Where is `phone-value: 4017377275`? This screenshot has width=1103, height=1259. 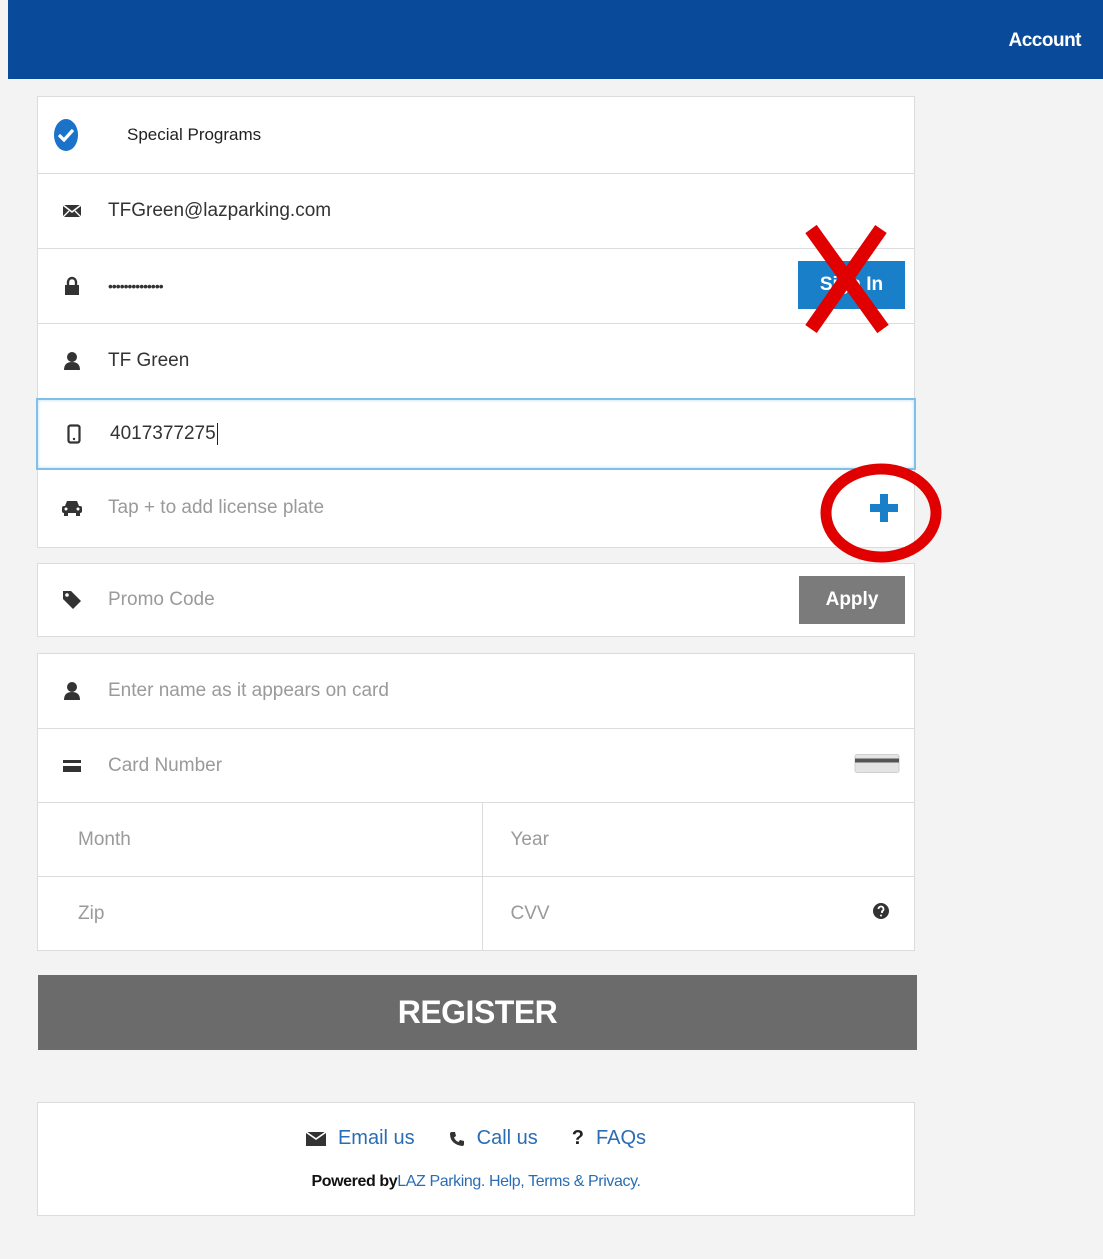
phone-value: 4017377275 is located at coordinates (163, 433).